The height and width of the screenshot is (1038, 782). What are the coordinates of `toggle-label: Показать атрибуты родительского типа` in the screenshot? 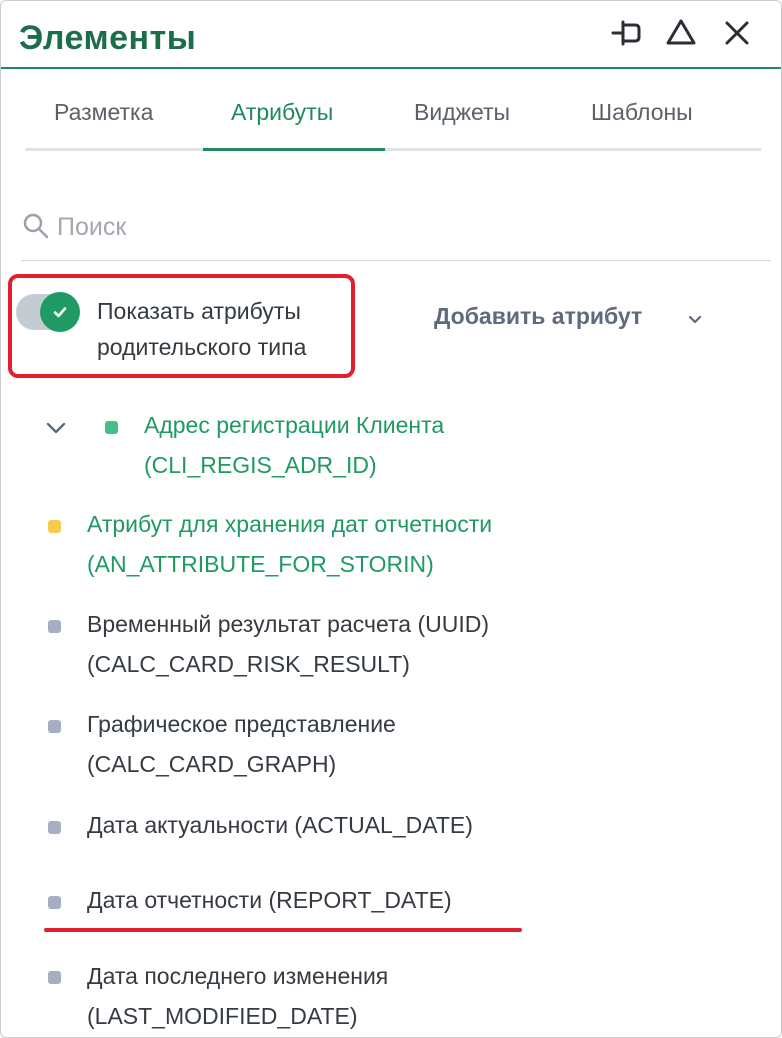 It's located at (202, 329).